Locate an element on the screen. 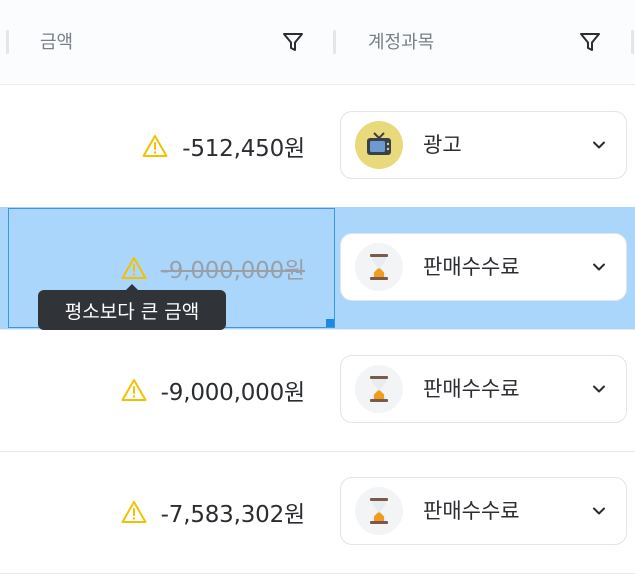  account-select: 광고 is located at coordinates (483, 145).